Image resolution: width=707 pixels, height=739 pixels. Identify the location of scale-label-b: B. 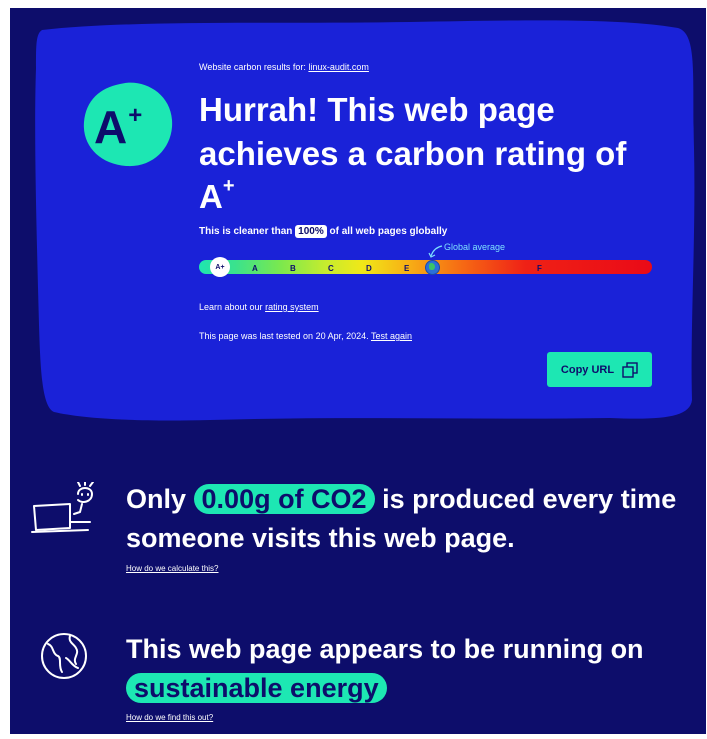
(293, 268).